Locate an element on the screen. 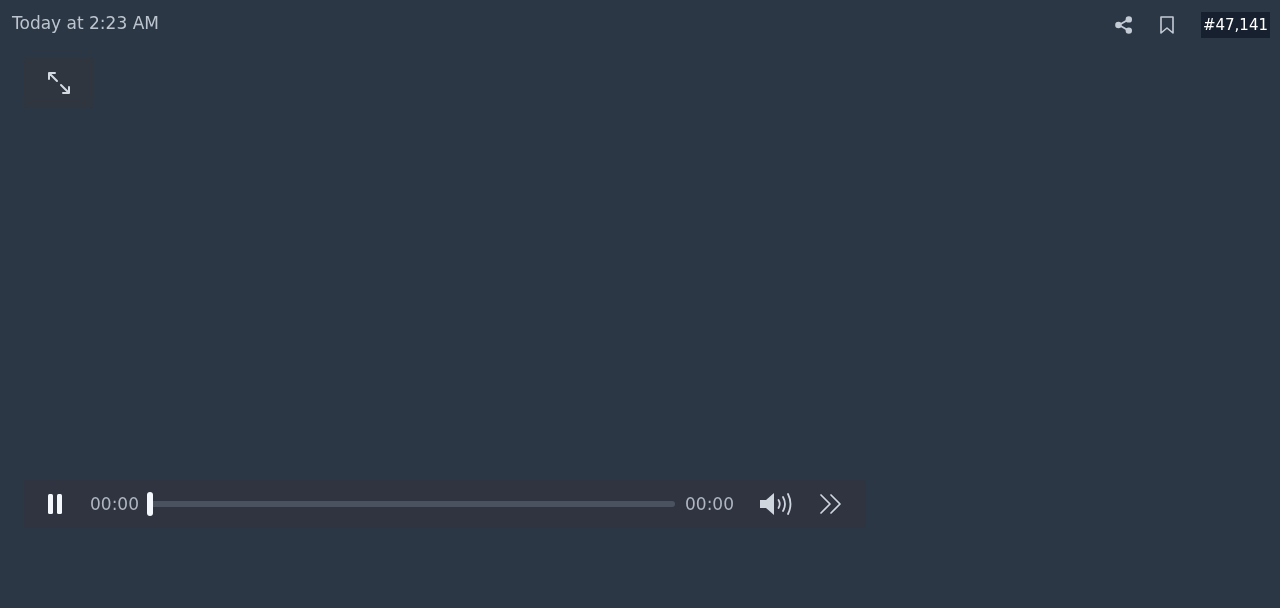 This screenshot has width=1280, height=608. post-timestamp: Today at 2:23 AM is located at coordinates (85, 23).